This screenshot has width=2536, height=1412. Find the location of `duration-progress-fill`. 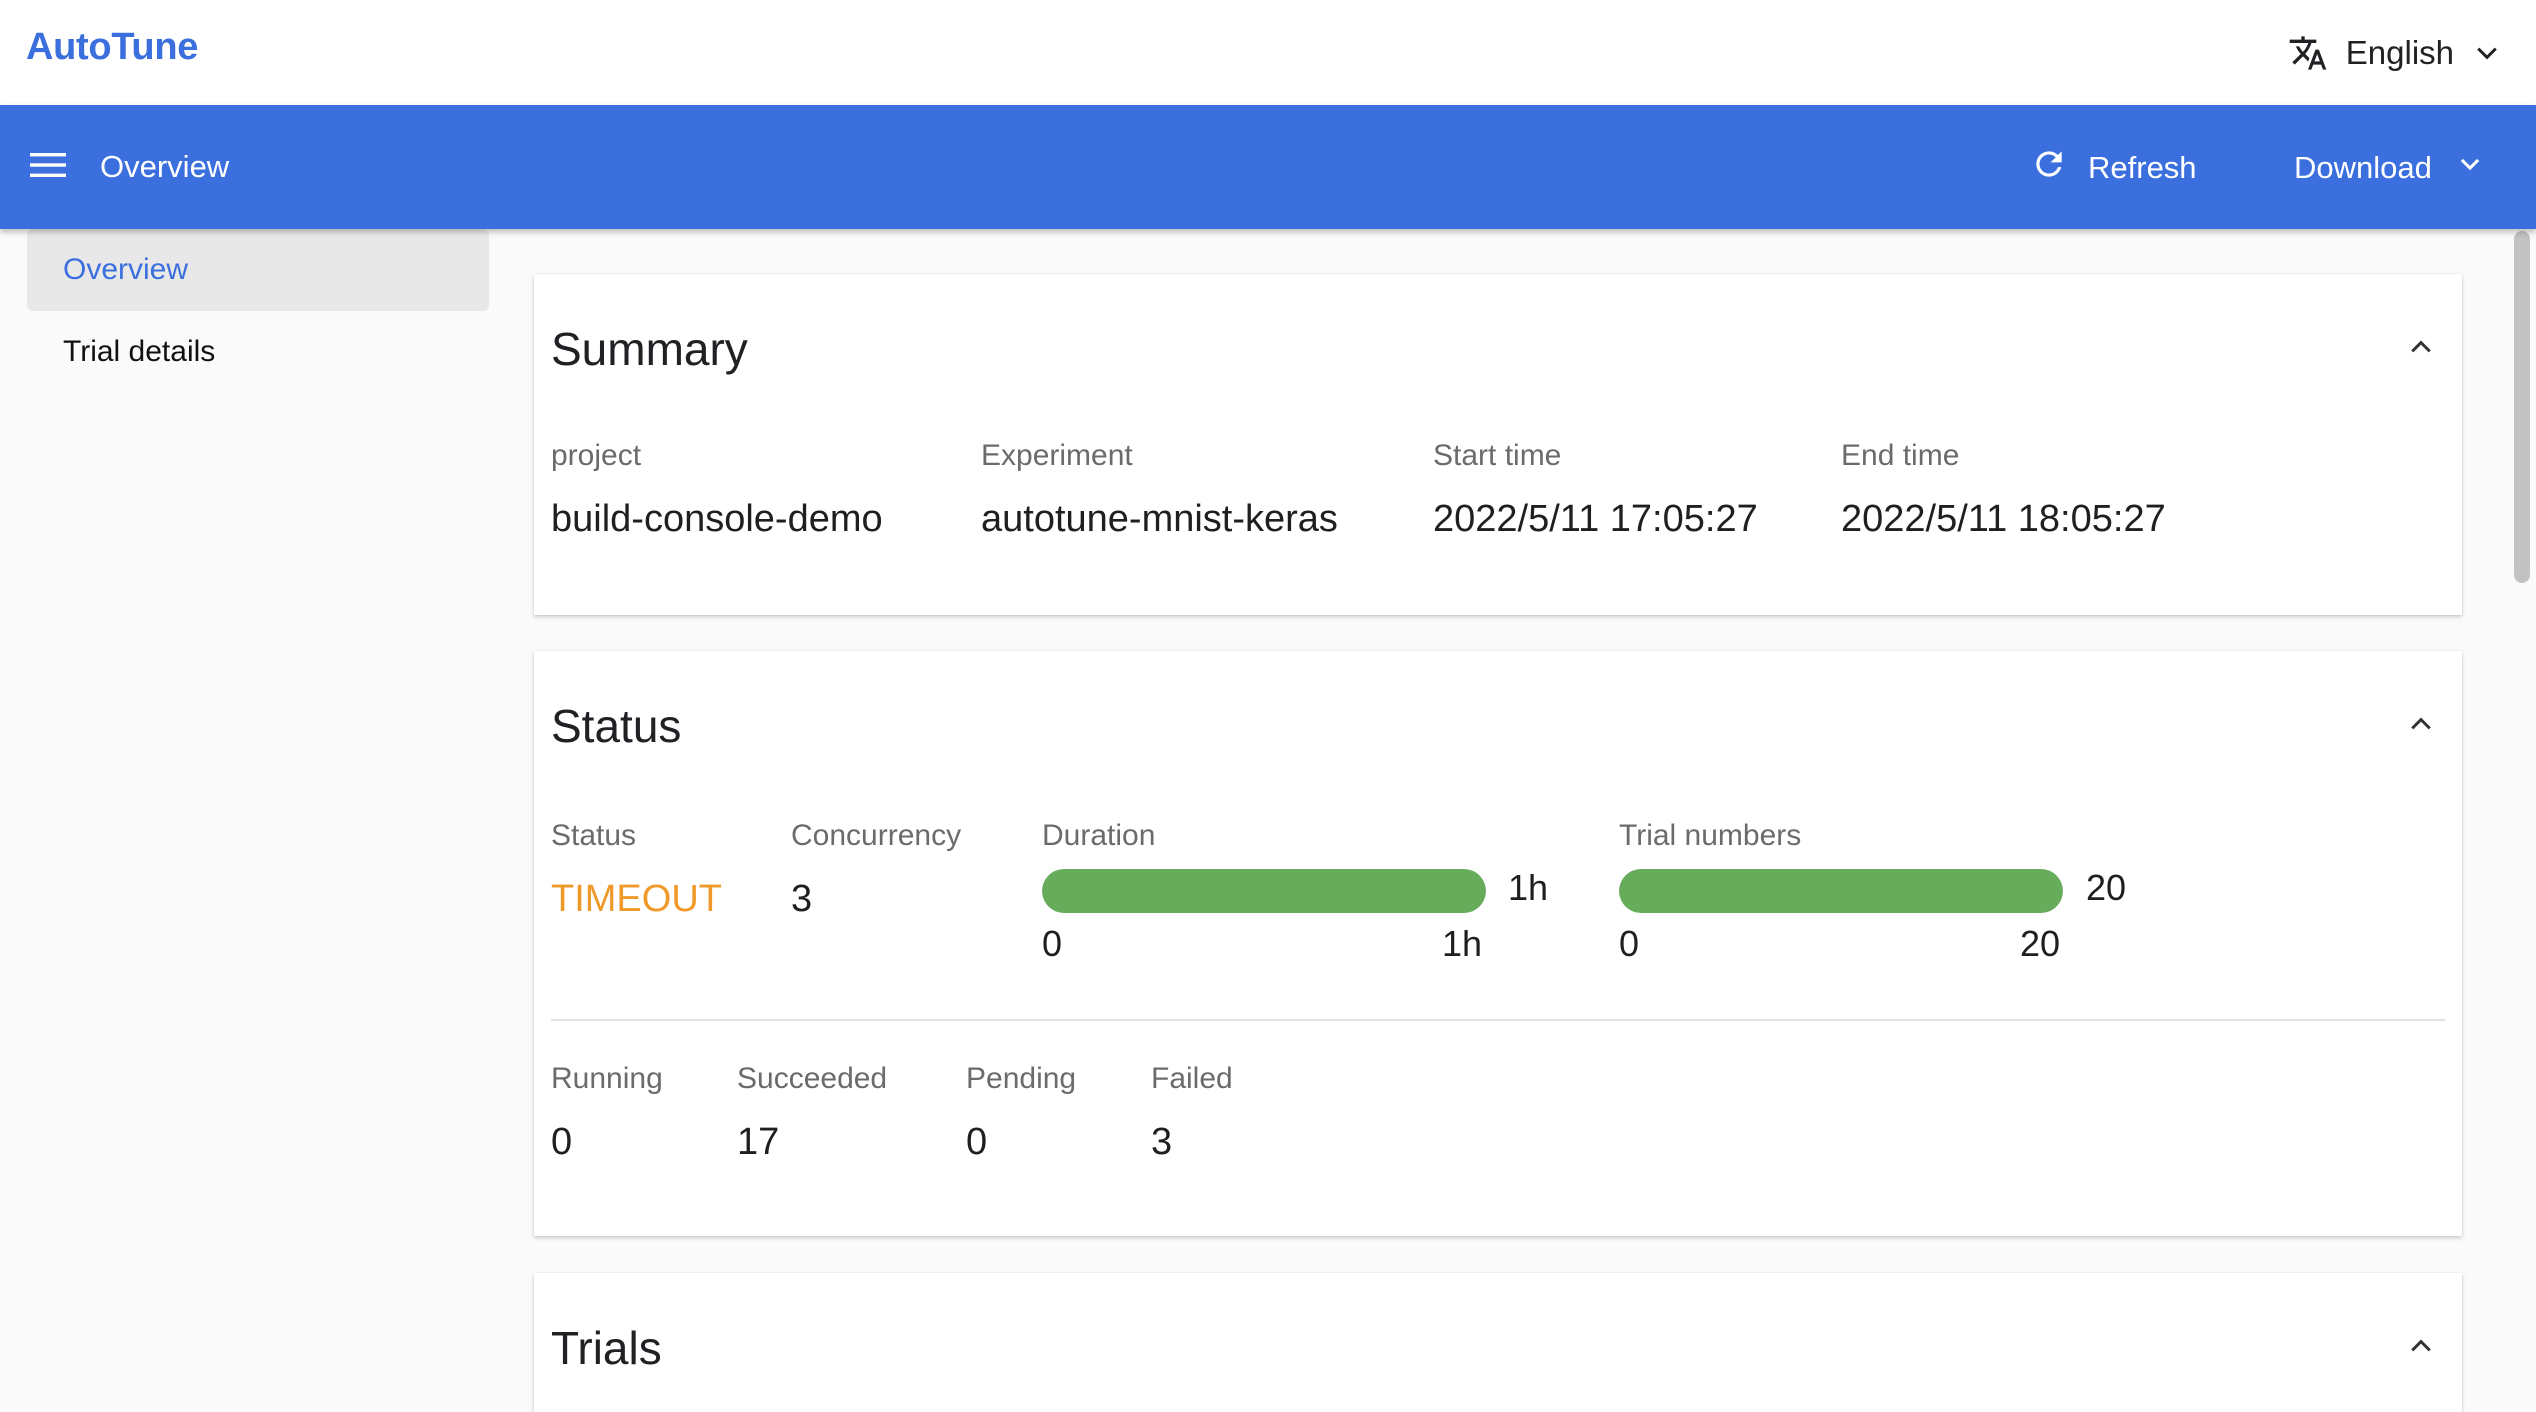

duration-progress-fill is located at coordinates (1264, 891).